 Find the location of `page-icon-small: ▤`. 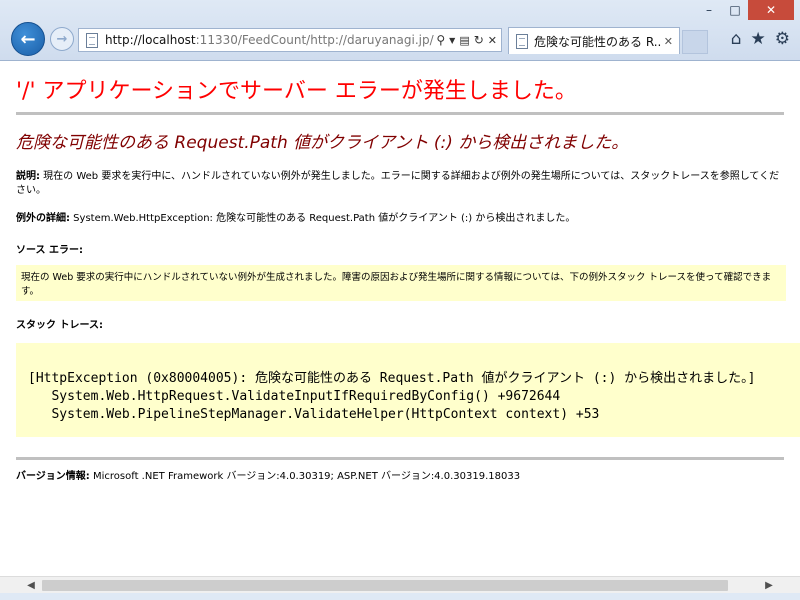

page-icon-small: ▤ is located at coordinates (464, 40).